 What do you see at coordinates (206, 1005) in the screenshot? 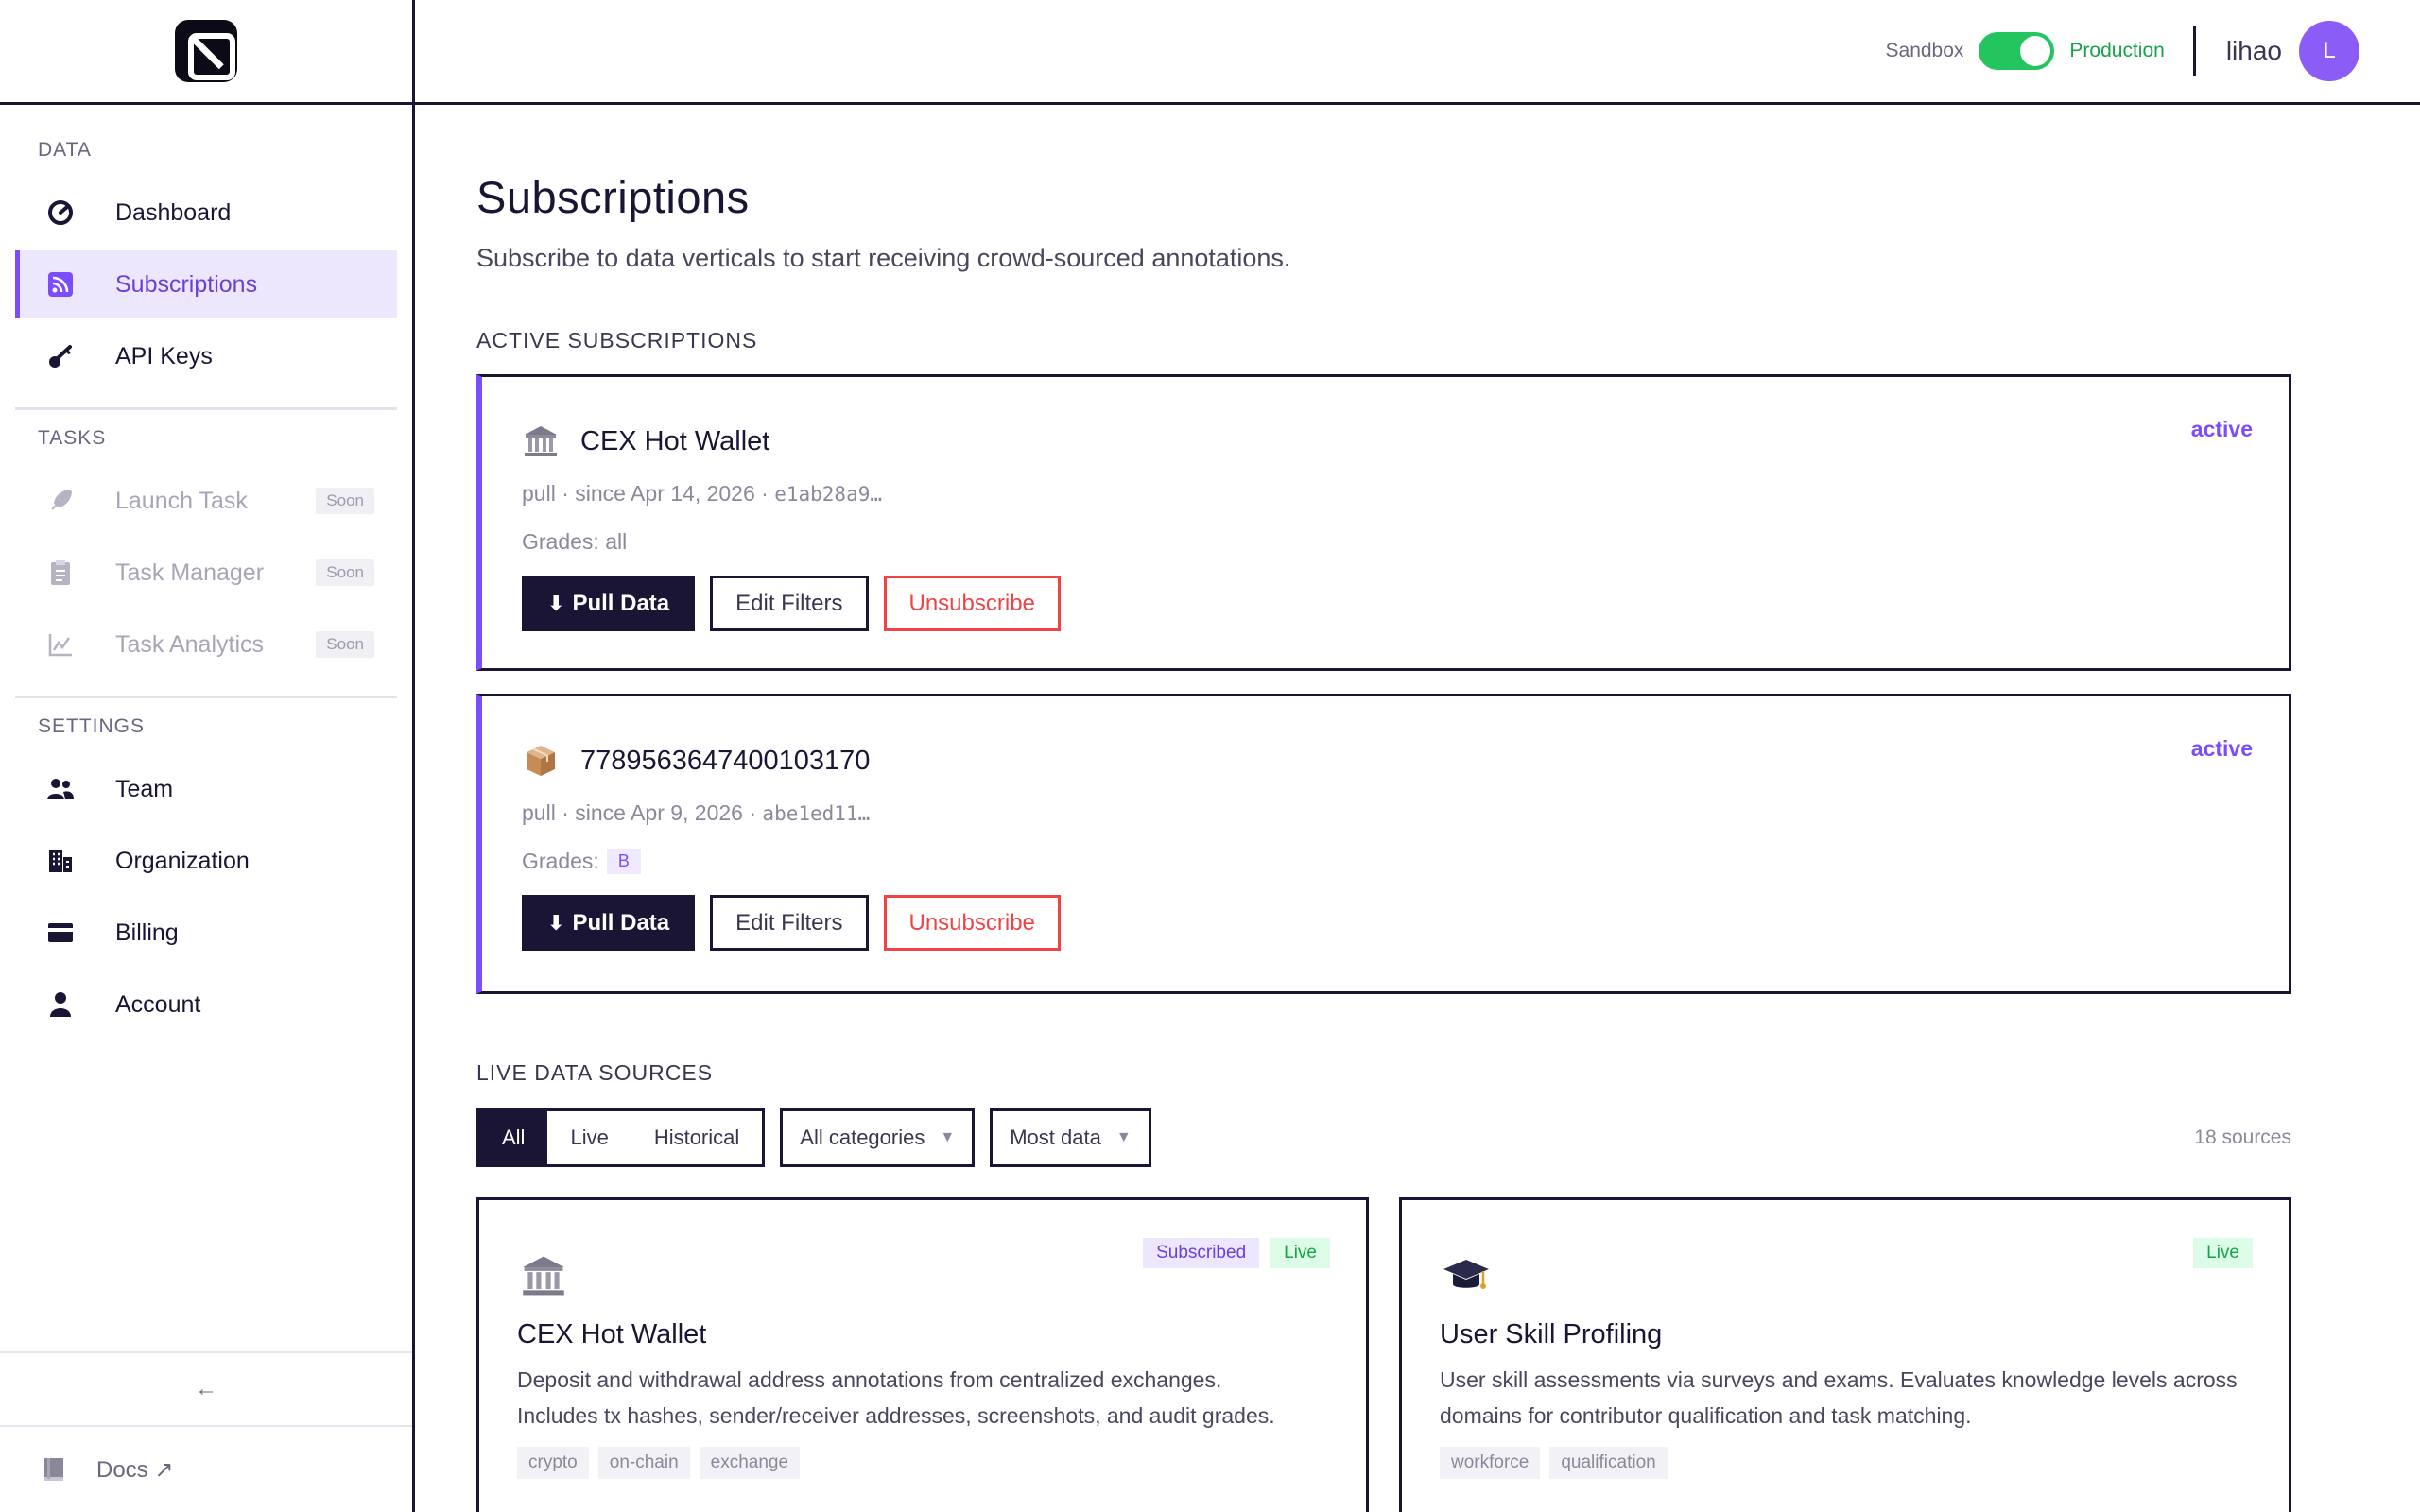
I see `sidebar-item-account: Account` at bounding box center [206, 1005].